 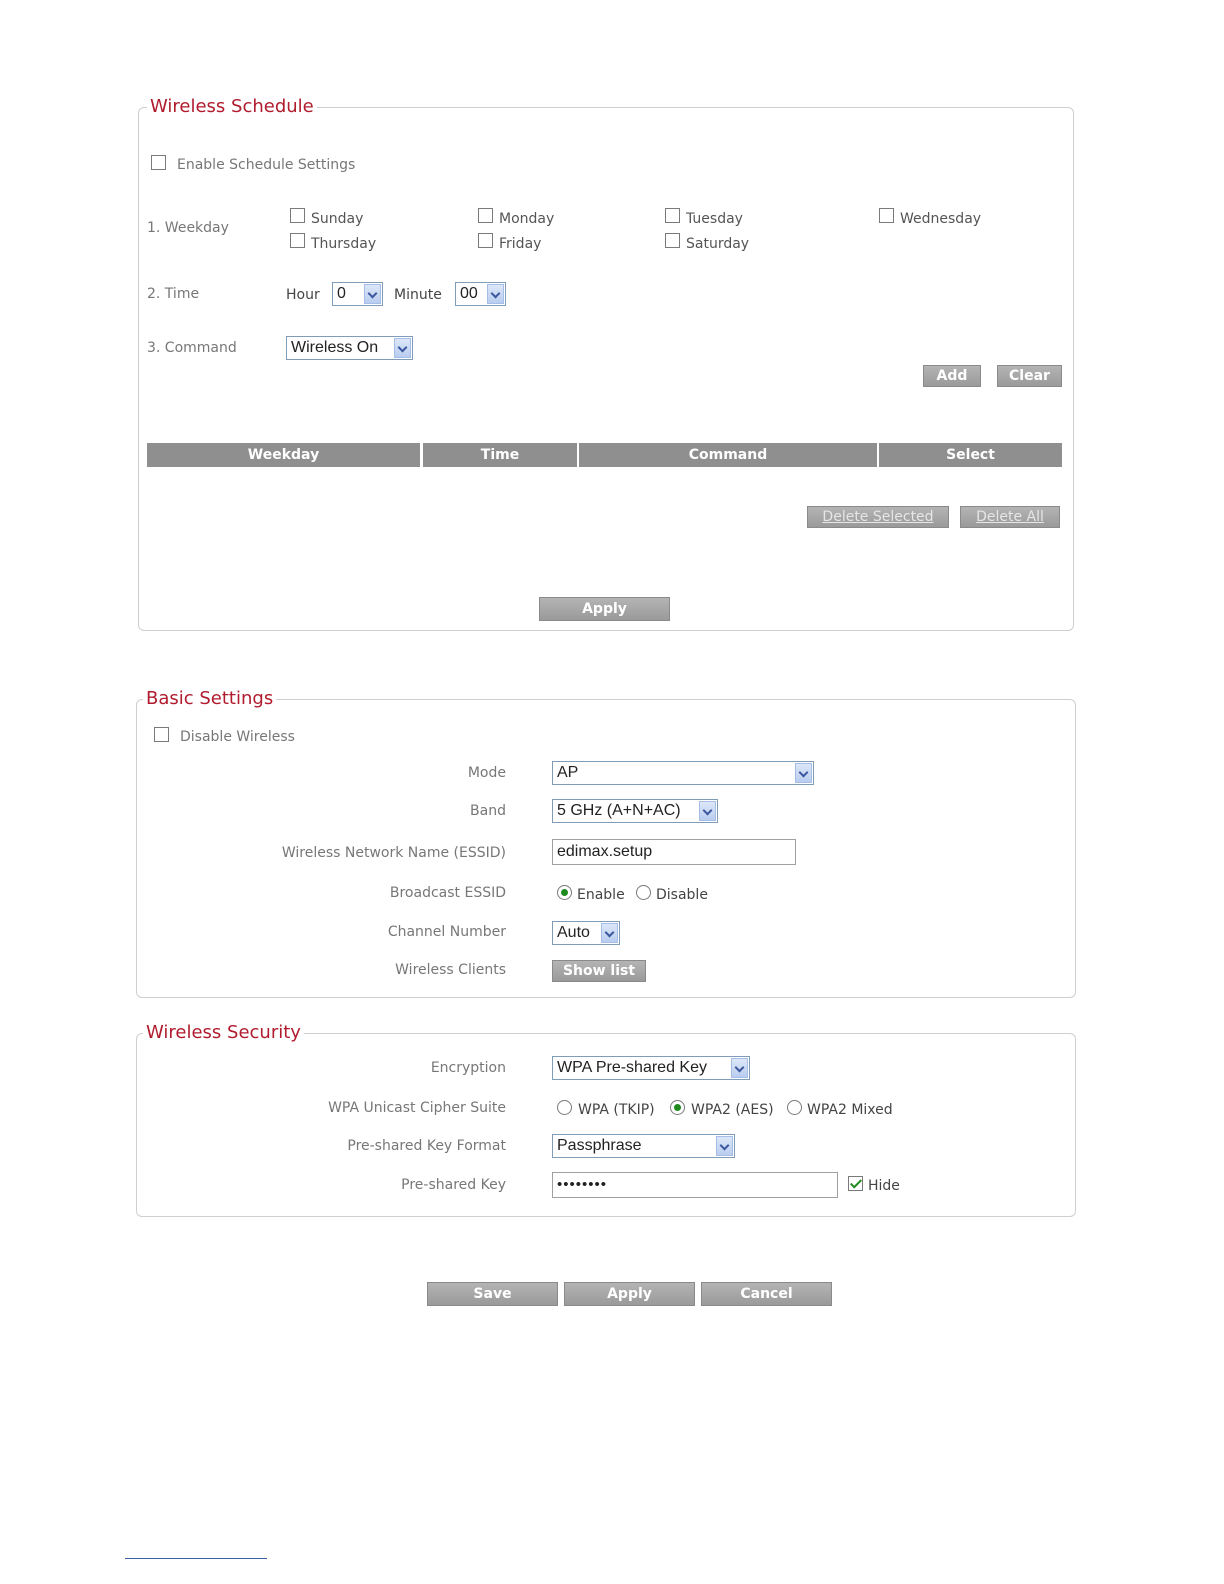 I want to click on apply-button: Apply, so click(x=629, y=1294).